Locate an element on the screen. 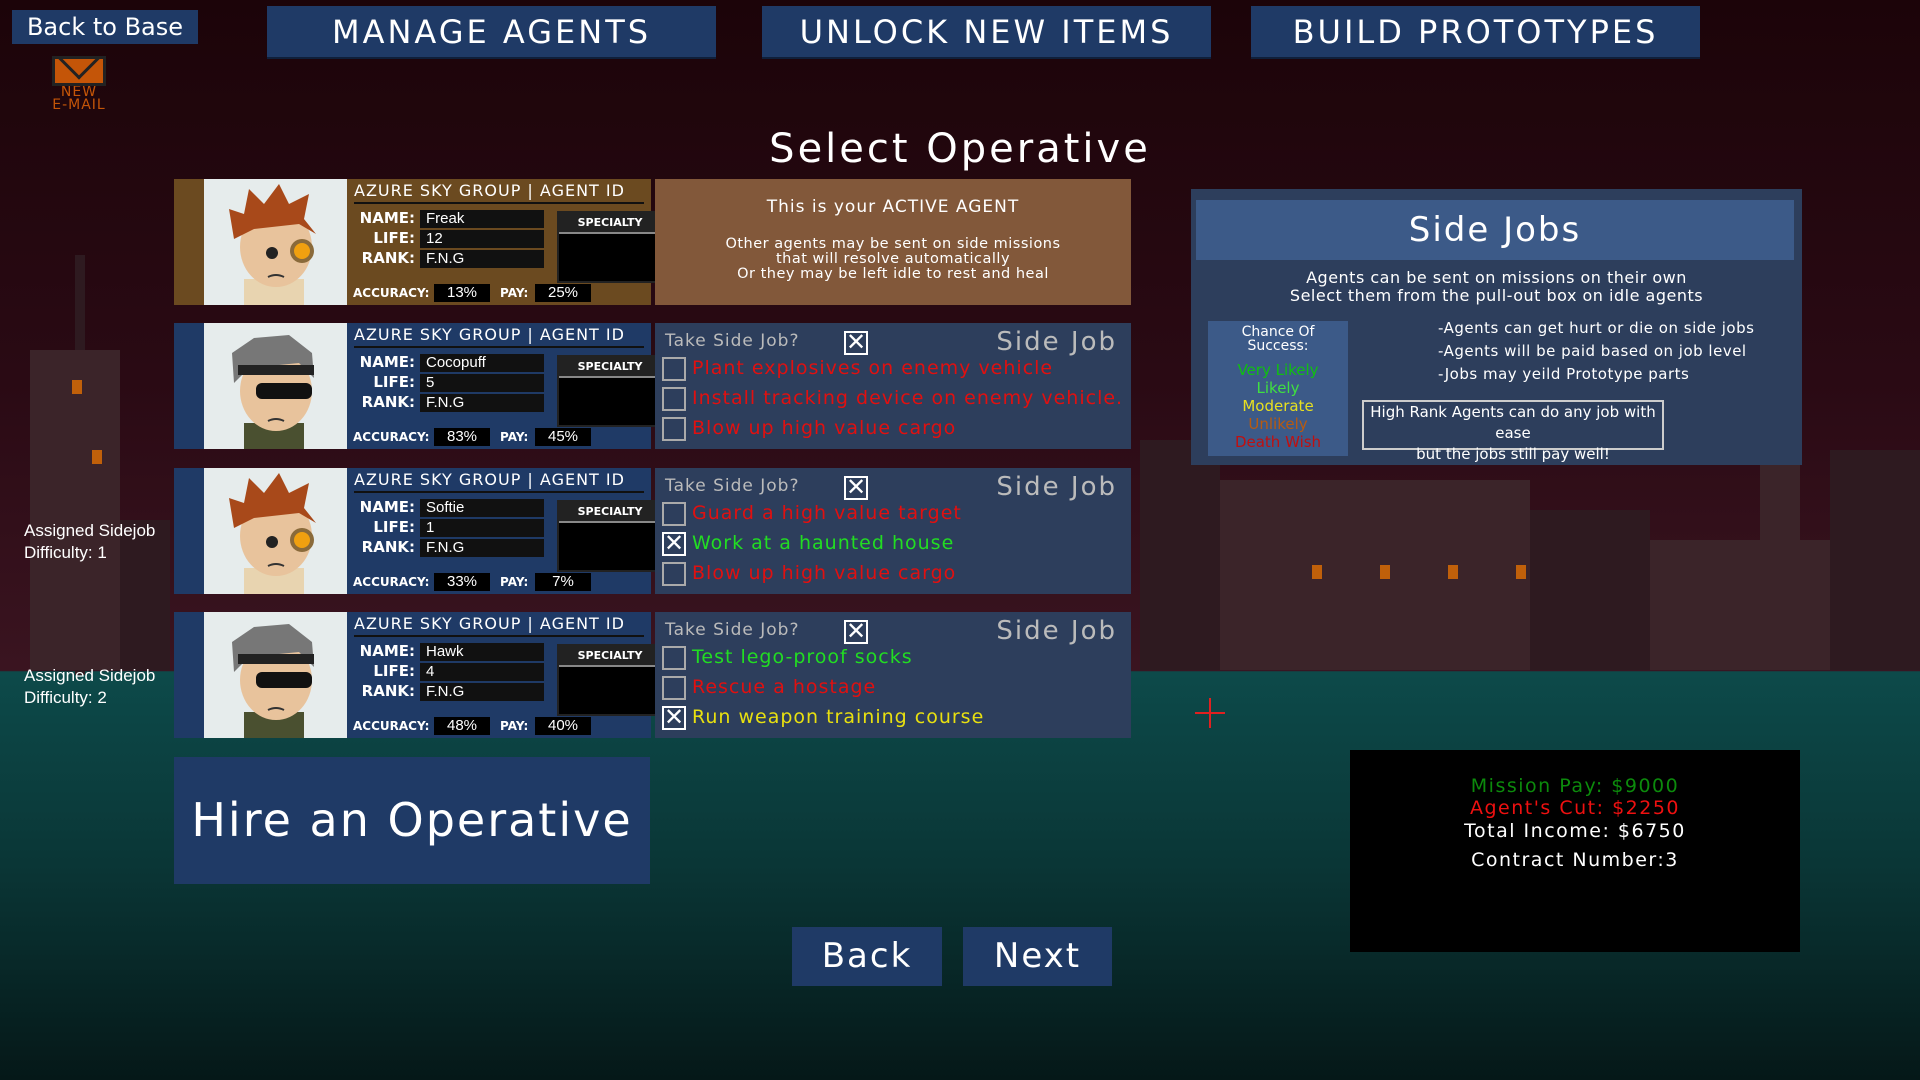 Image resolution: width=1920 pixels, height=1080 pixels. page-title: Select Operative is located at coordinates (960, 149).